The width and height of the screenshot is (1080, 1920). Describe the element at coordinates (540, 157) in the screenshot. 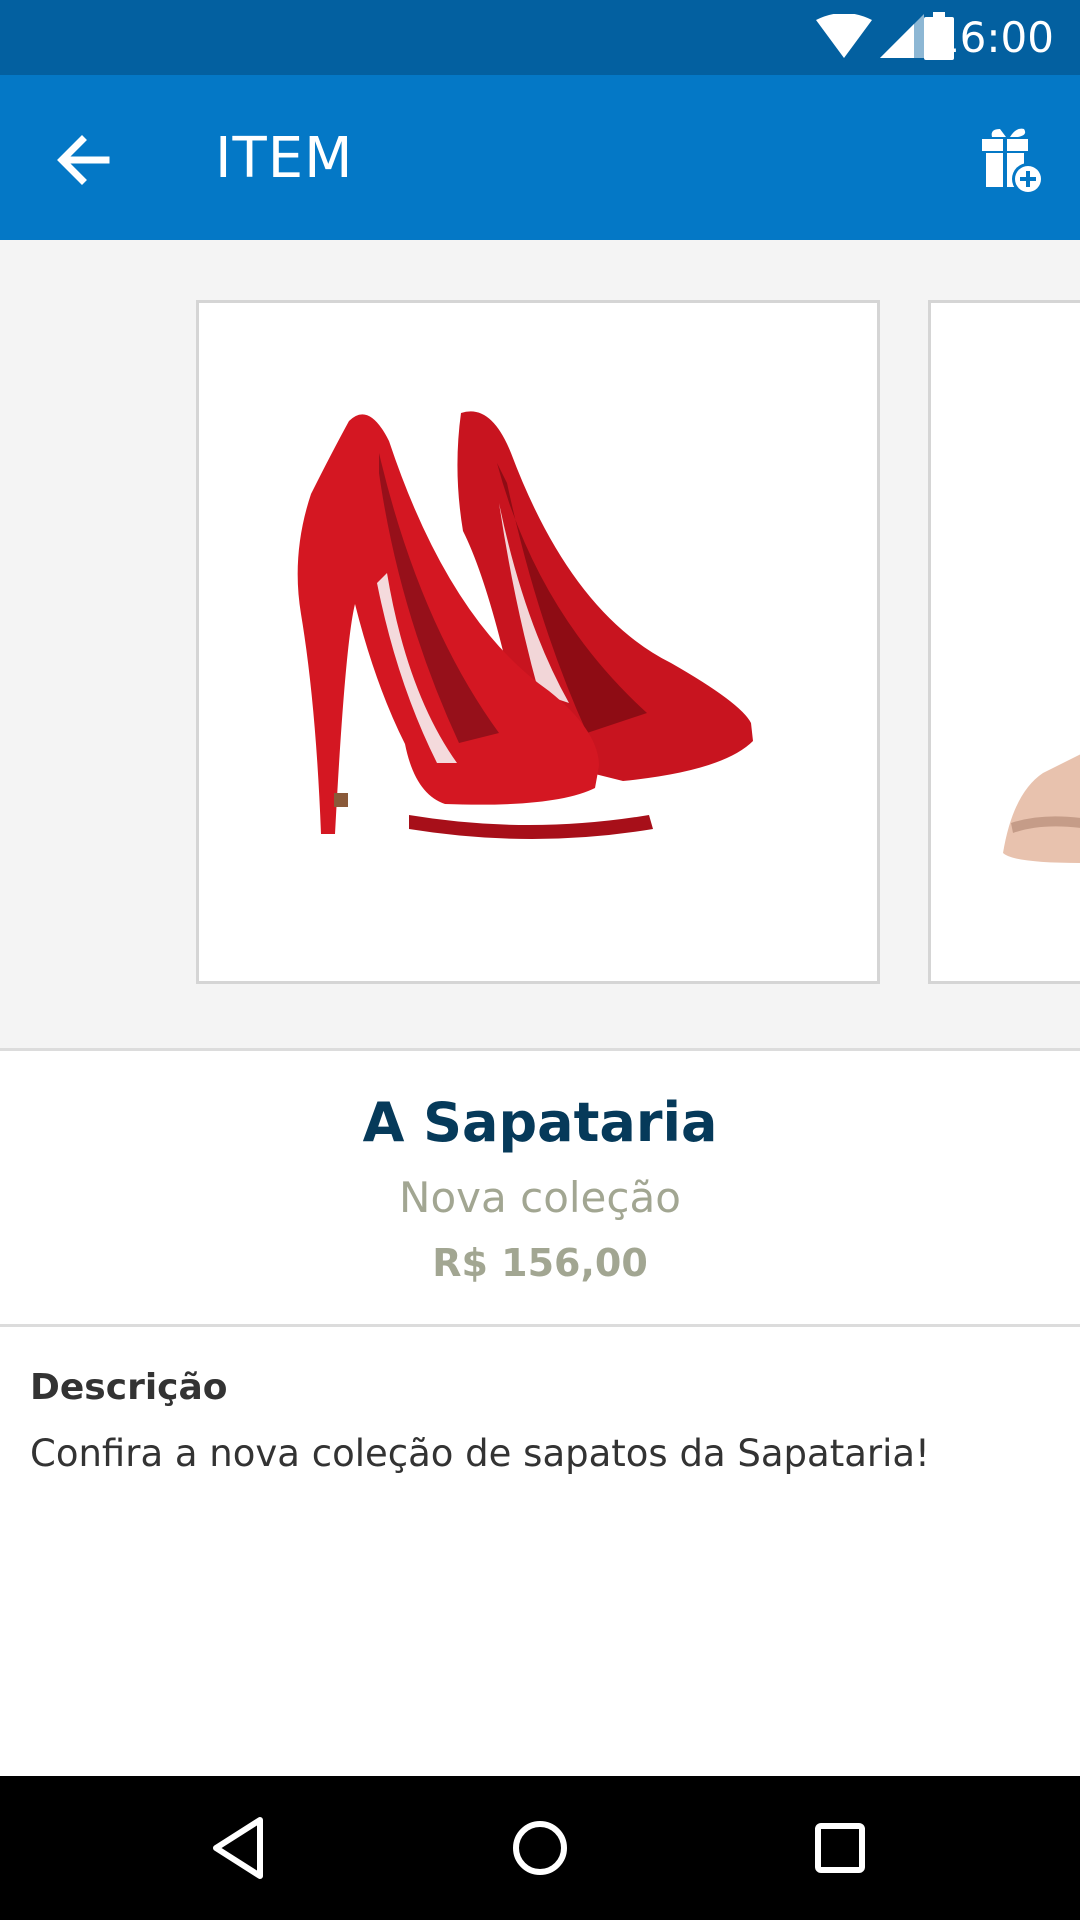

I see `app-bar: ITEM` at that location.